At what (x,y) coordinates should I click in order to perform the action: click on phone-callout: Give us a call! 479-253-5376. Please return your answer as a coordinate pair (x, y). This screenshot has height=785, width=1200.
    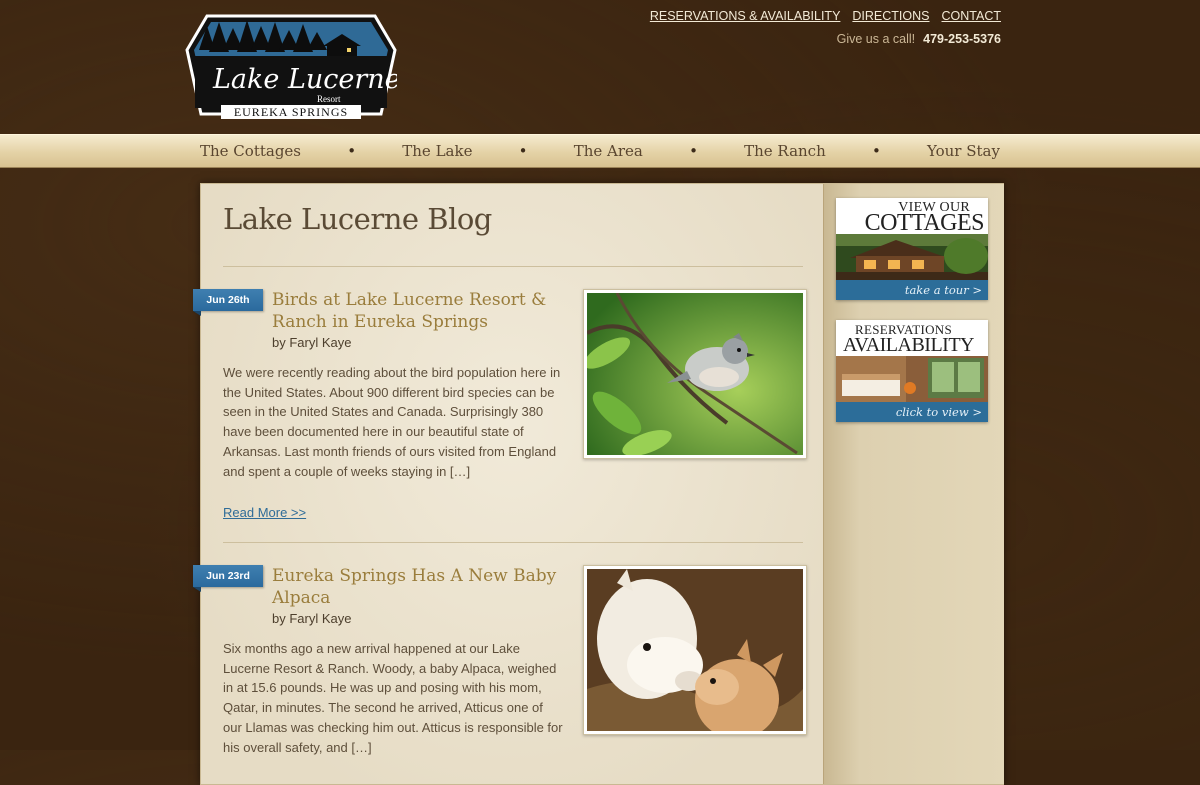
    Looking at the image, I should click on (919, 39).